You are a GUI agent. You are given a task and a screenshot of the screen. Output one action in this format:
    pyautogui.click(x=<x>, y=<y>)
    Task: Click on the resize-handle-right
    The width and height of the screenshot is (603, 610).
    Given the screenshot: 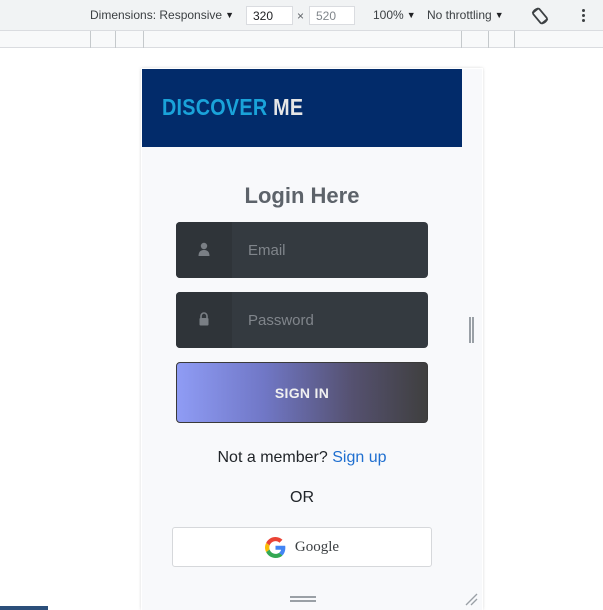 What is the action you would take?
    pyautogui.click(x=472, y=330)
    